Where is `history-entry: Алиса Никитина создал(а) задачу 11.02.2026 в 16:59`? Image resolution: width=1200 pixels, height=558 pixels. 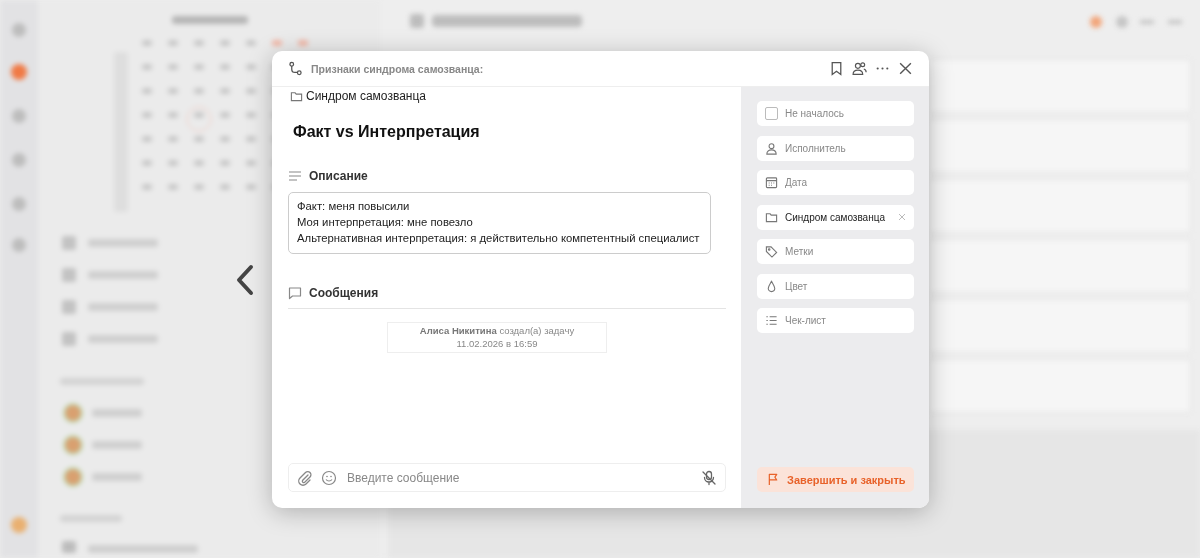
history-entry: Алиса Никитина создал(а) задачу 11.02.2026 в 16:59 is located at coordinates (497, 337).